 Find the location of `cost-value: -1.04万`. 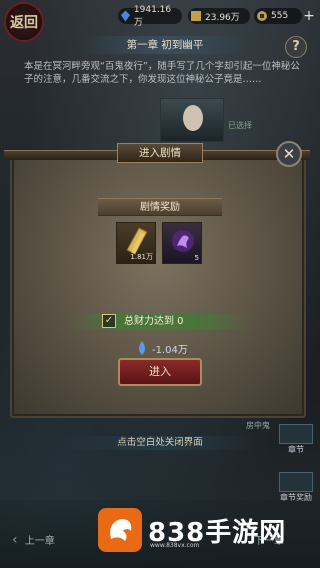

cost-value: -1.04万 is located at coordinates (170, 350).